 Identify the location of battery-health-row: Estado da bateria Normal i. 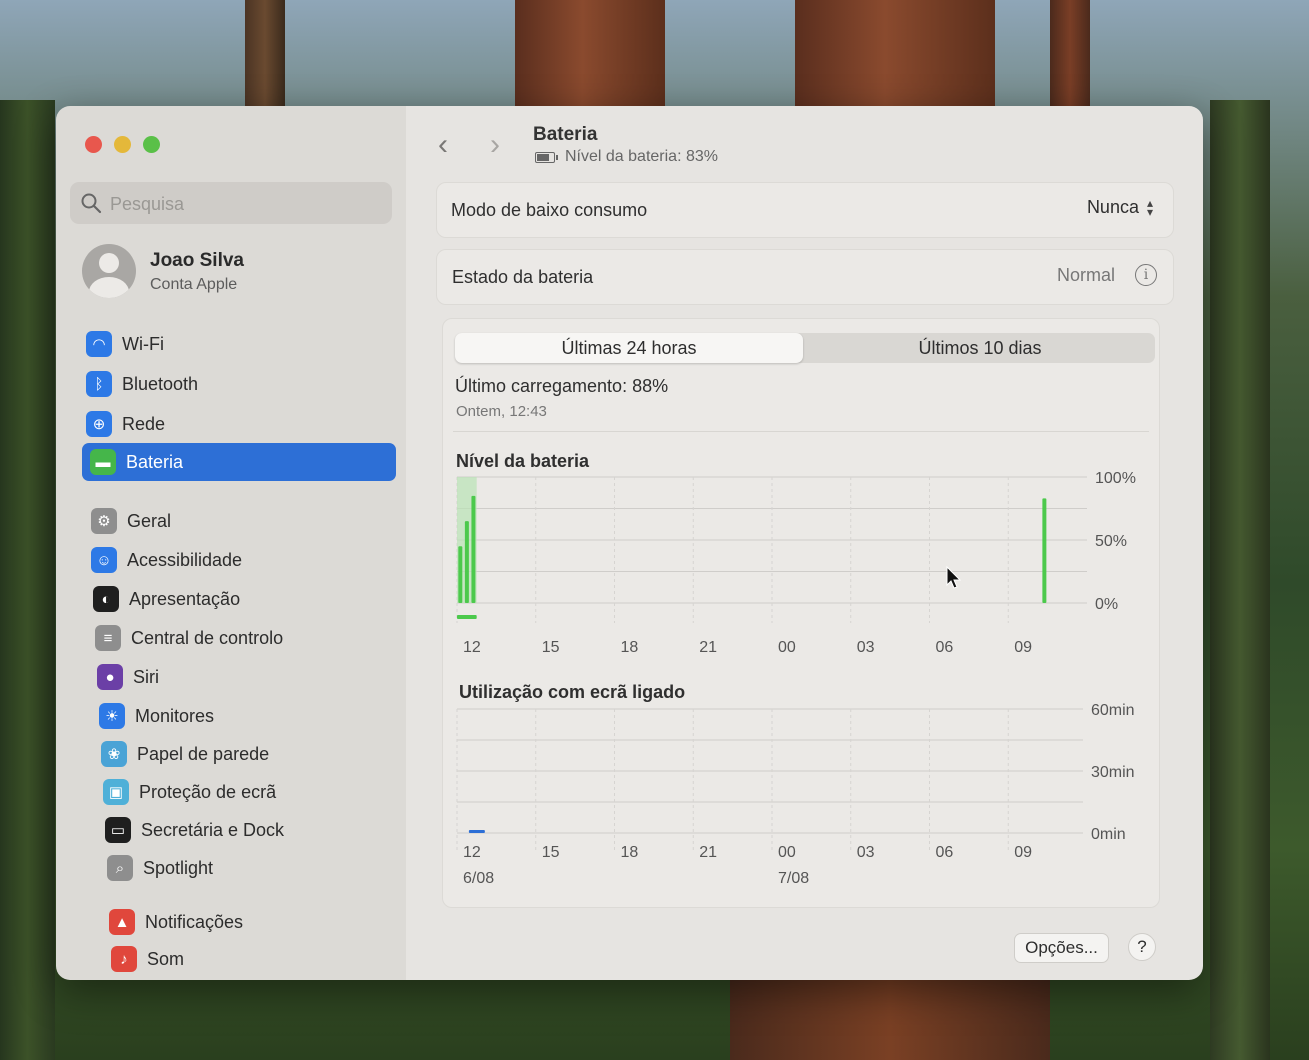
(805, 277).